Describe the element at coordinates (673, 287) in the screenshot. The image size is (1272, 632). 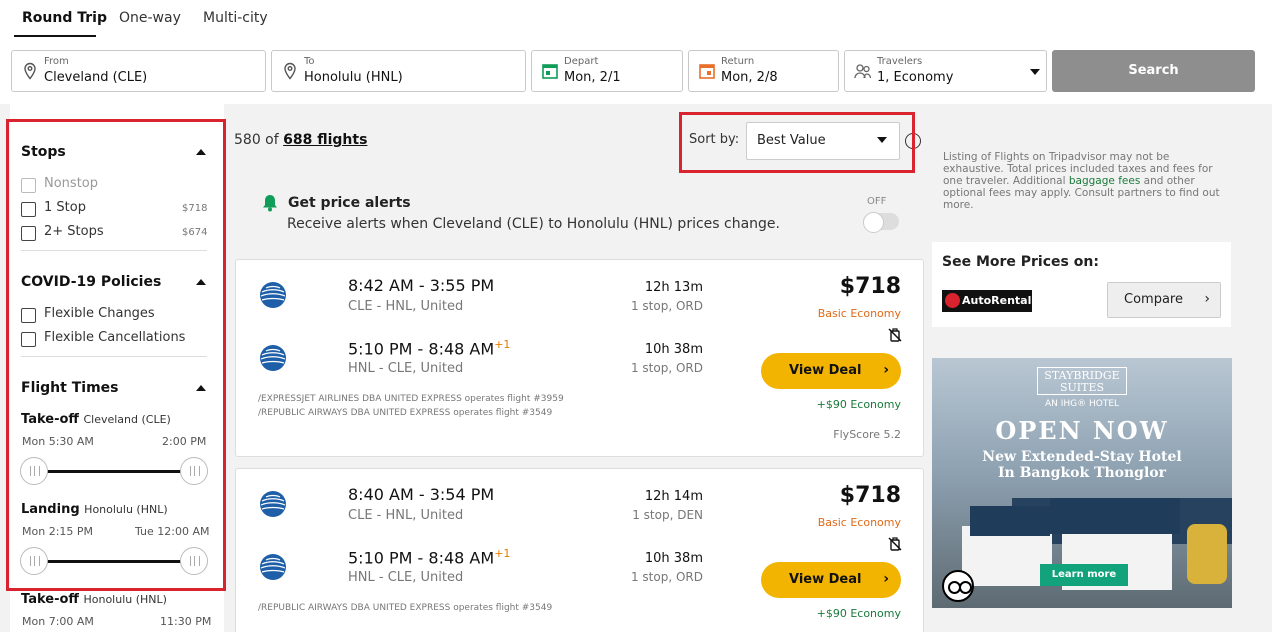
I see `outbound-duration: 12h 13m` at that location.